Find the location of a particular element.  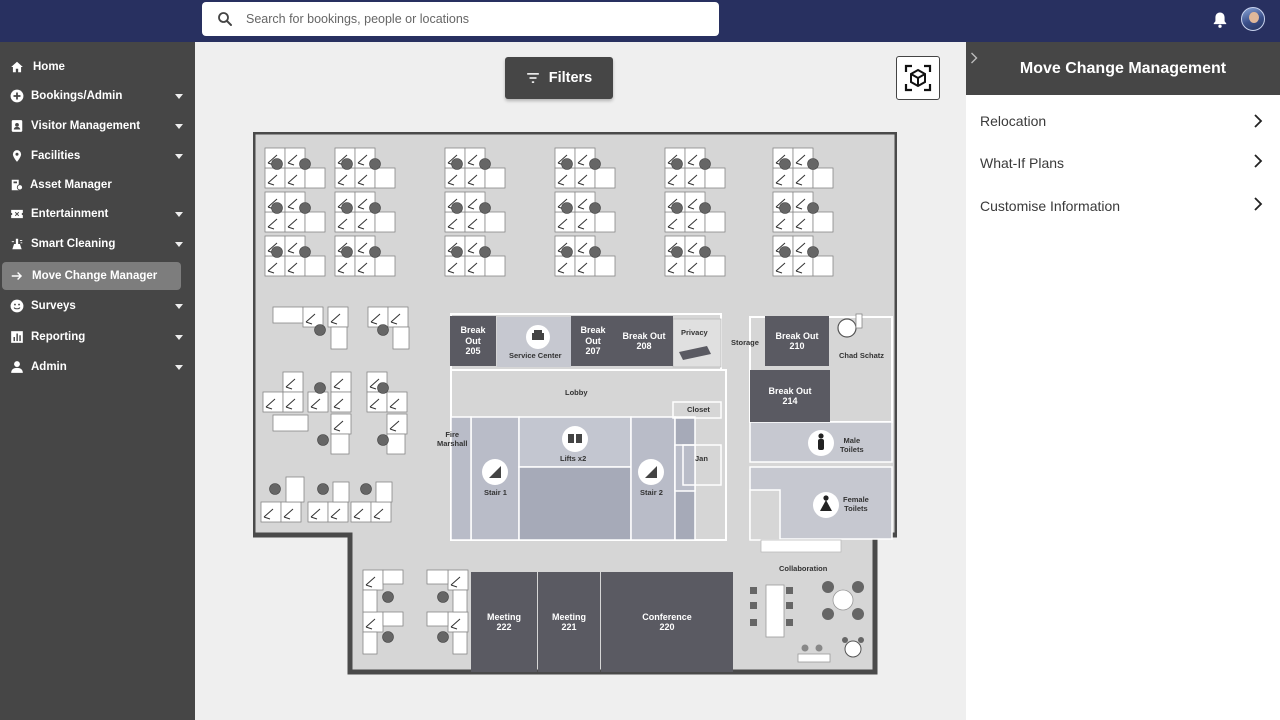

room-break-out-205: Break Out 205 is located at coordinates (473, 341).